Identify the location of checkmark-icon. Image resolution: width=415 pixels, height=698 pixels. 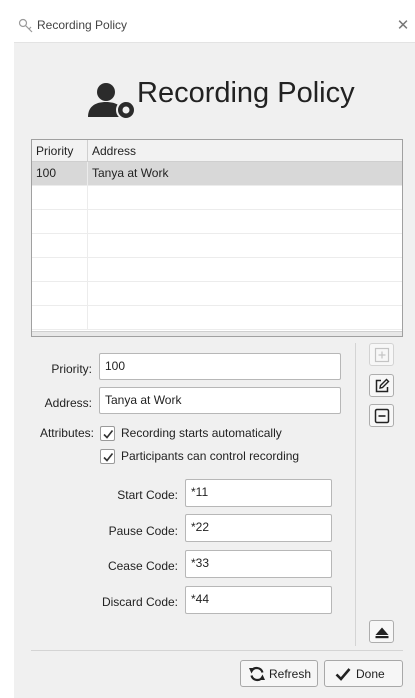
(343, 674).